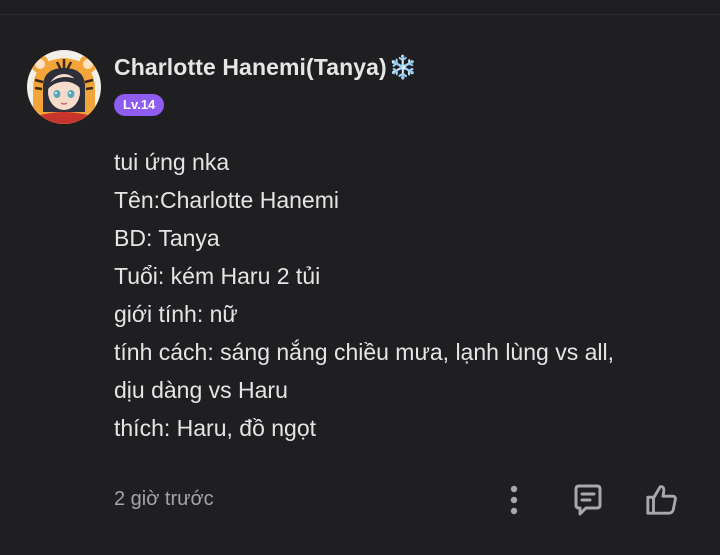  I want to click on comment-line: tui ứng nka, so click(172, 162).